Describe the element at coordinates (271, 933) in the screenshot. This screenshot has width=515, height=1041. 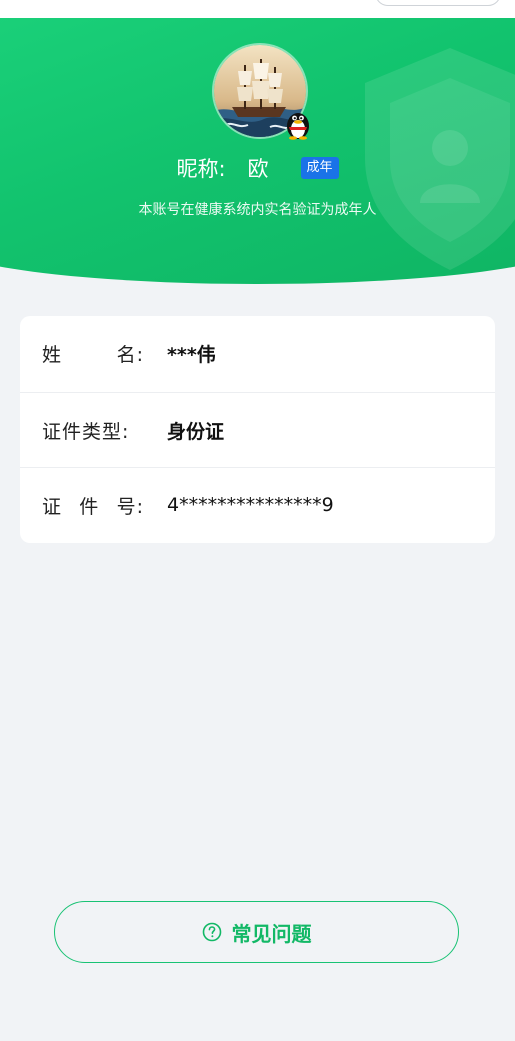
I see `faq-label: 常见问题` at that location.